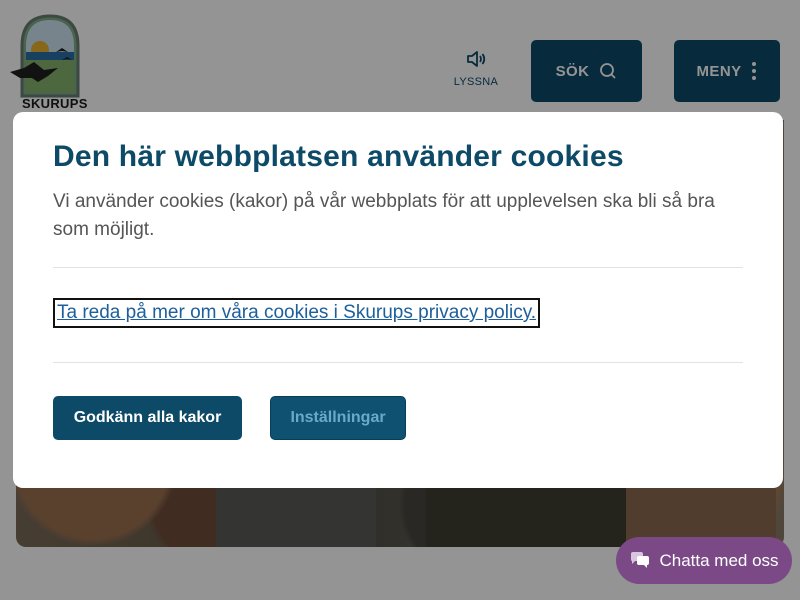 The width and height of the screenshot is (800, 600). Describe the element at coordinates (719, 560) in the screenshot. I see `chat-label: Chatta med oss` at that location.